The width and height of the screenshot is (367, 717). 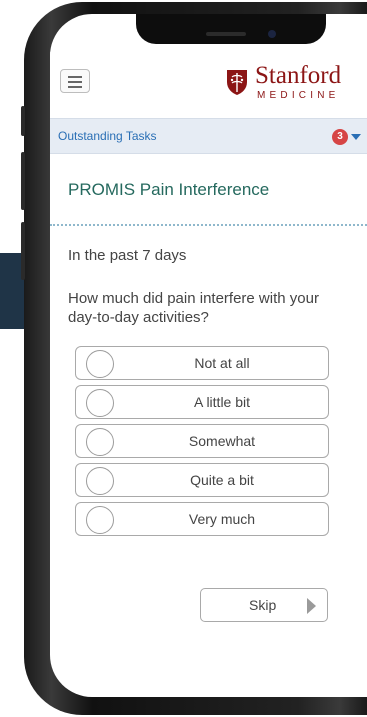 I want to click on answer-option-quite-a-bit: Quite a bit, so click(x=202, y=480).